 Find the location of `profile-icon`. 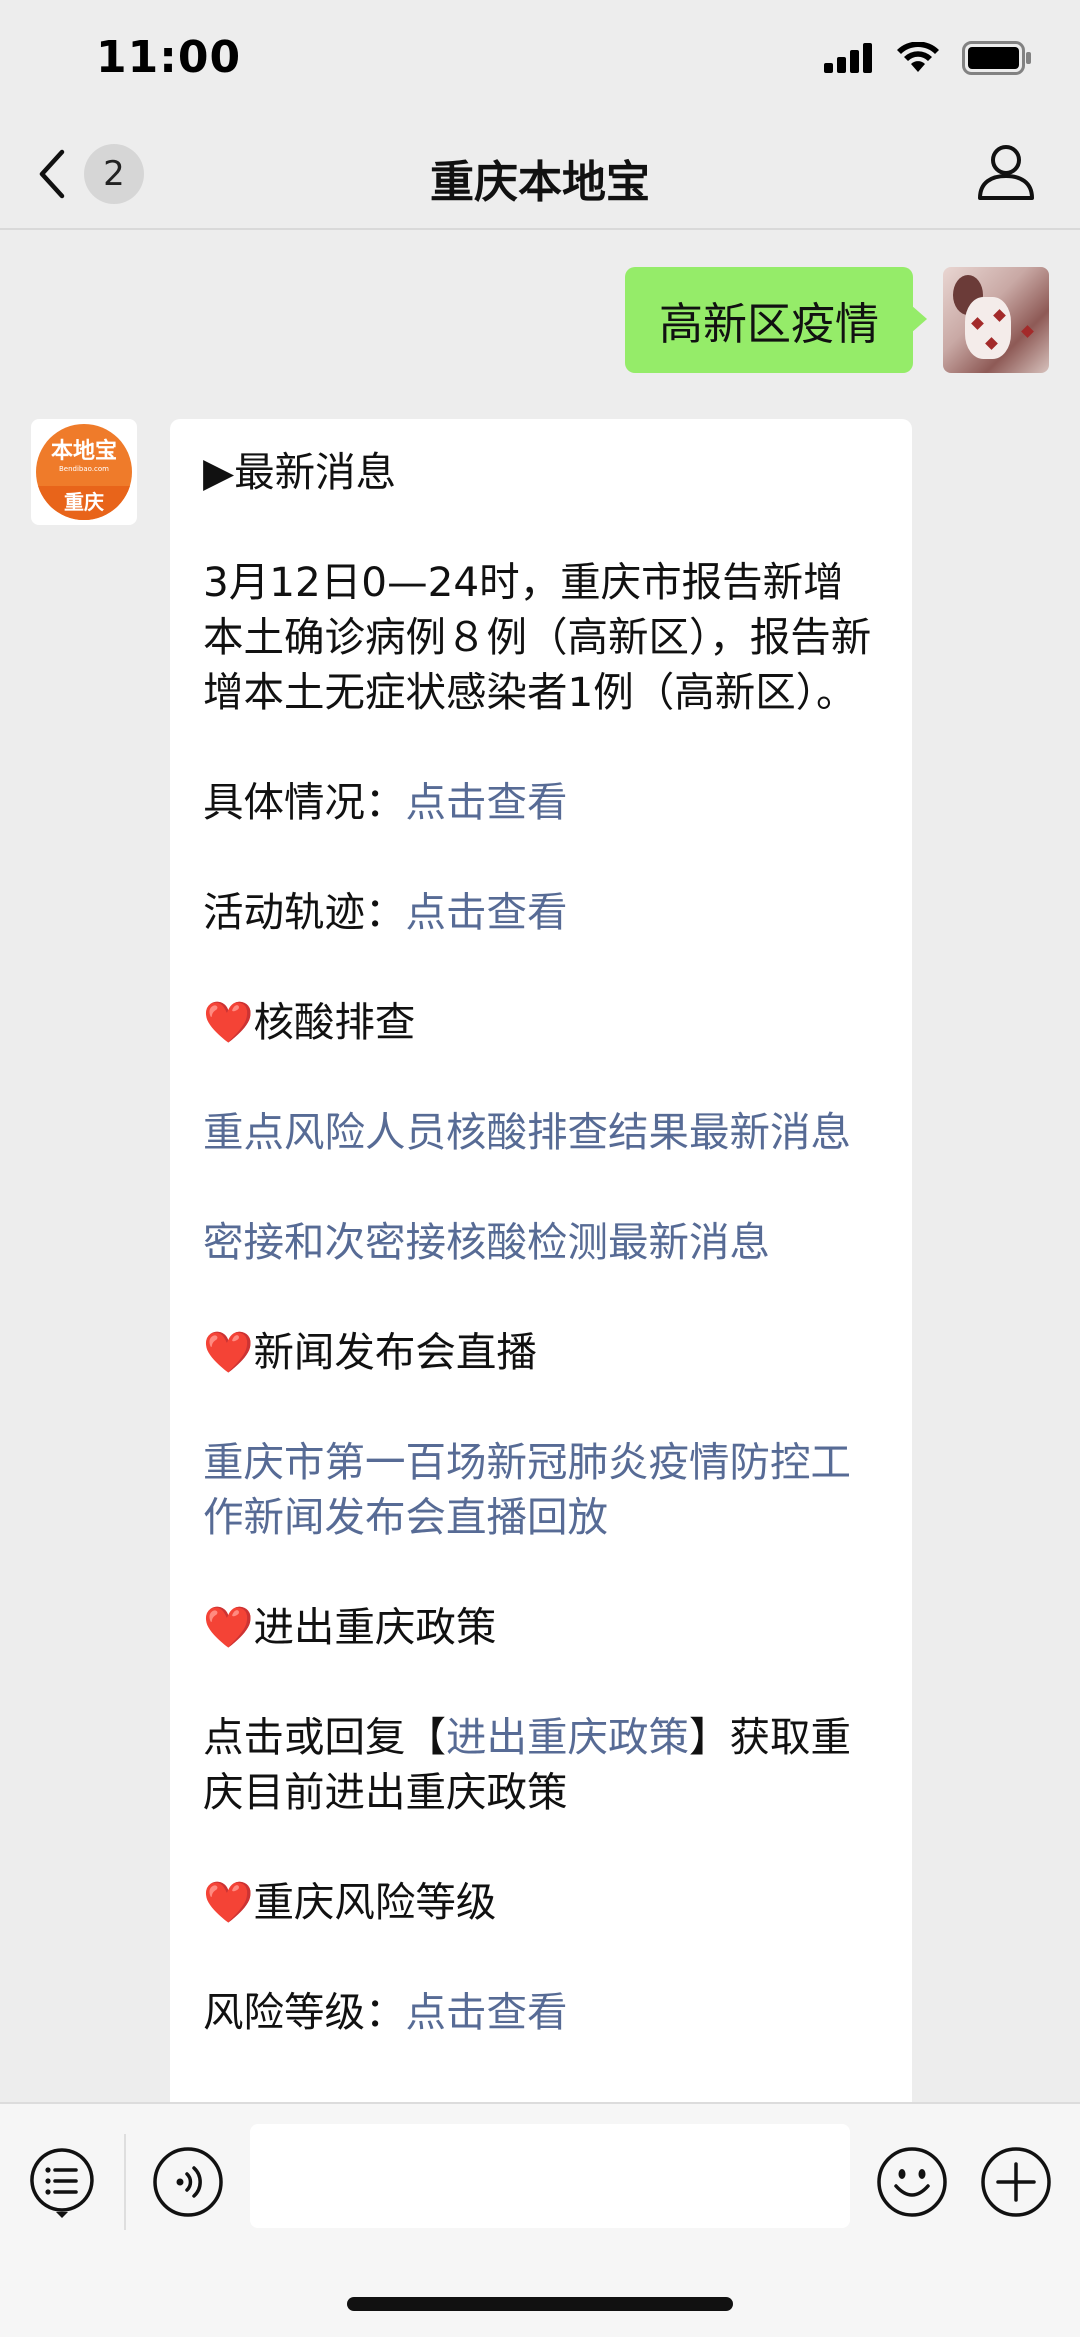

profile-icon is located at coordinates (1006, 172).